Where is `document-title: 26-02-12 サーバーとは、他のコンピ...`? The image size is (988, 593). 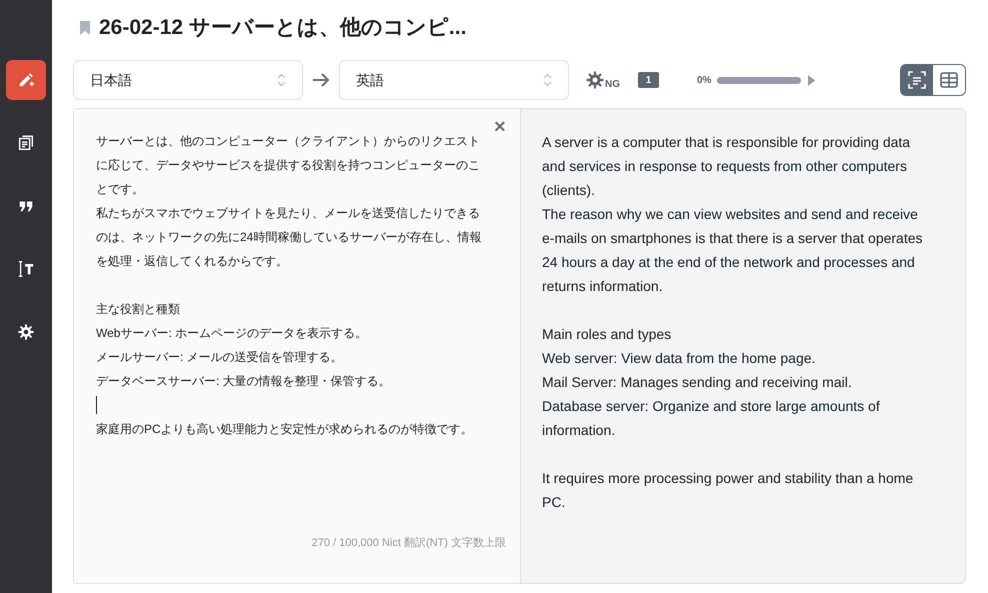 document-title: 26-02-12 サーバーとは、他のコンピ... is located at coordinates (282, 28).